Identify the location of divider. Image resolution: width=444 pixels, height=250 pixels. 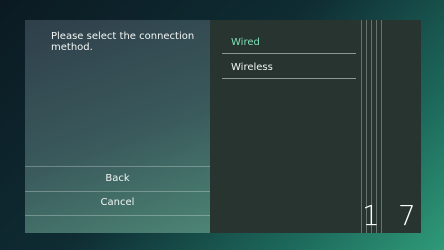
(117, 215).